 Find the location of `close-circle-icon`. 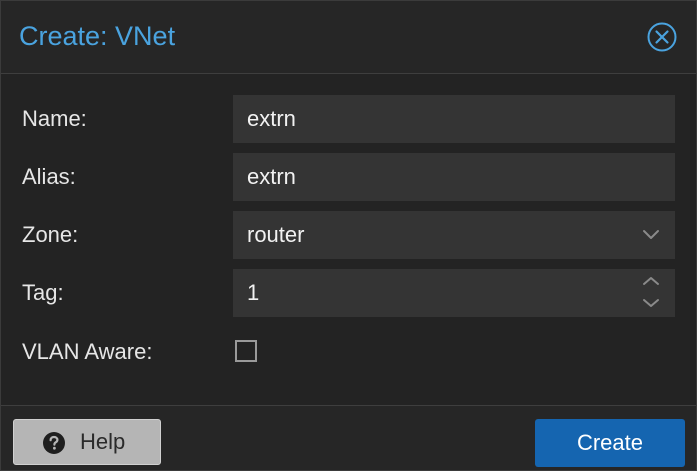

close-circle-icon is located at coordinates (662, 37).